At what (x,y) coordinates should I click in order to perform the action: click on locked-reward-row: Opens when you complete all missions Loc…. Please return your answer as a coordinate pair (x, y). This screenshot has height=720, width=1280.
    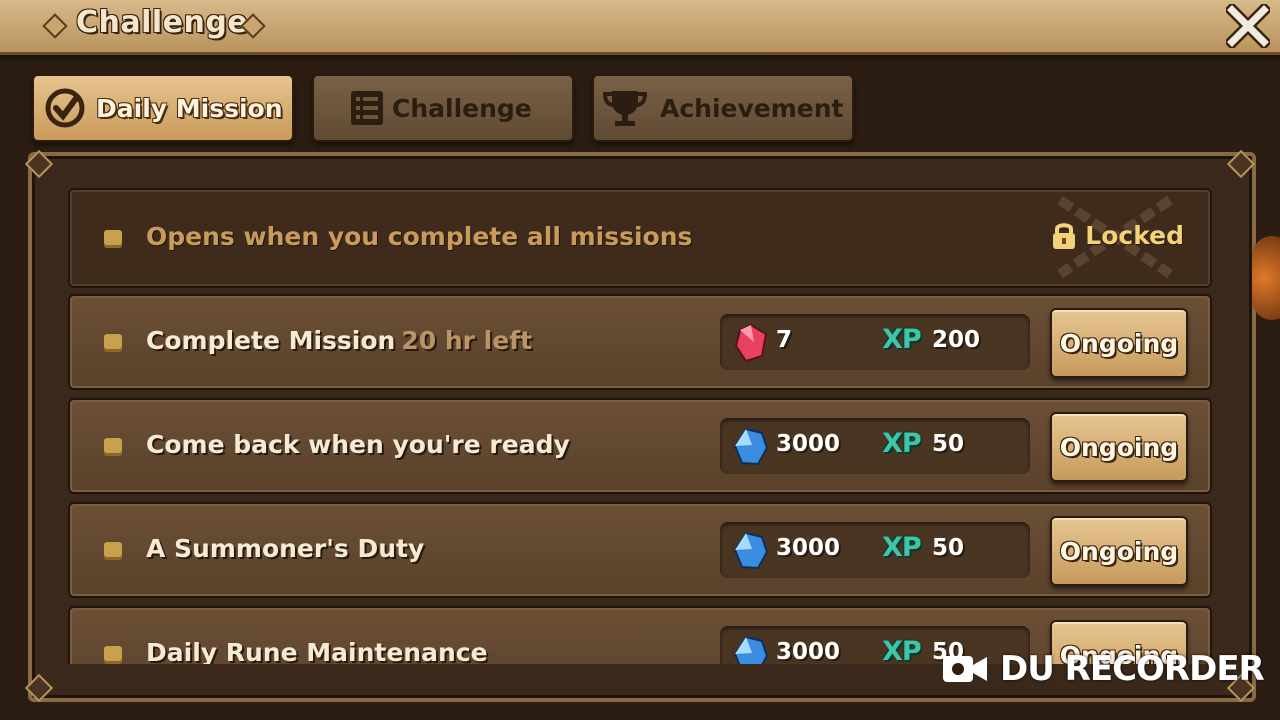
    Looking at the image, I should click on (640, 238).